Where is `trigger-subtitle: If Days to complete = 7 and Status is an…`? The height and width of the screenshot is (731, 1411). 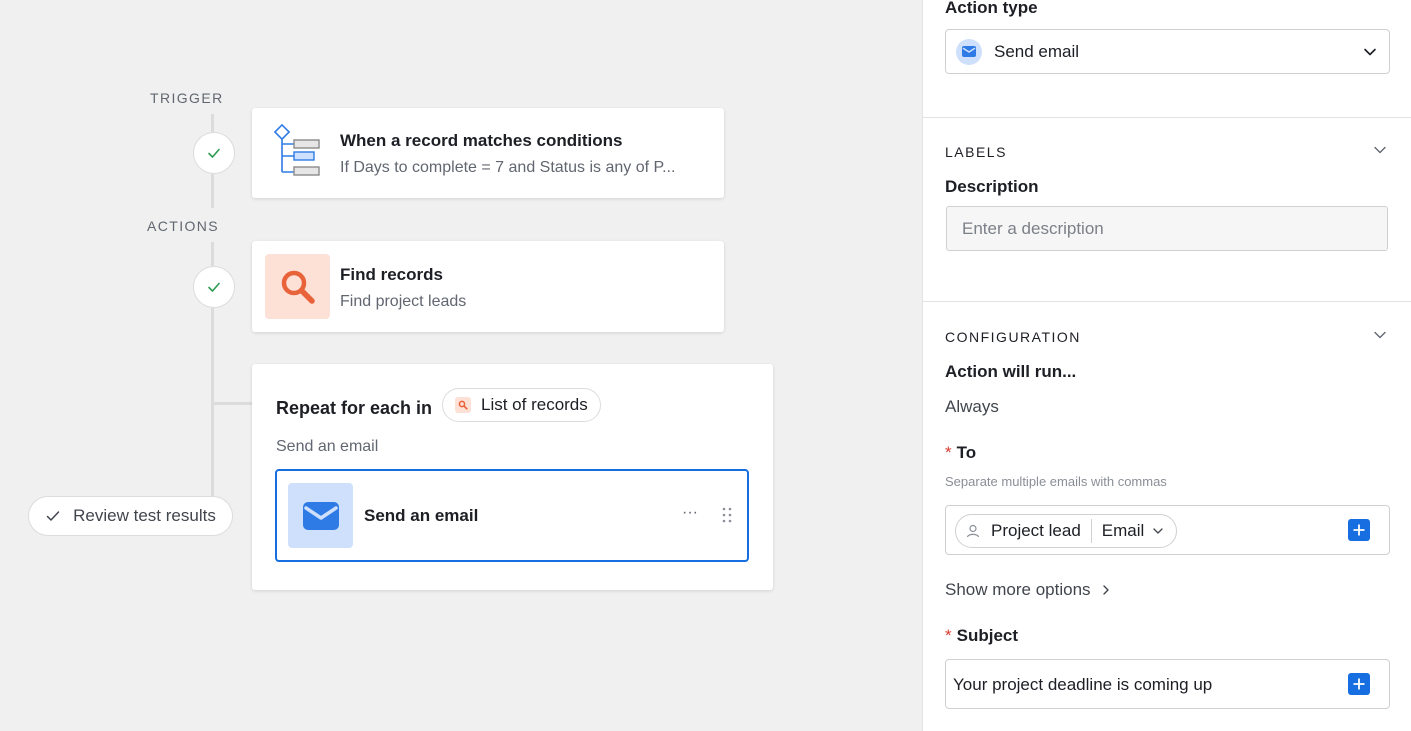
trigger-subtitle: If Days to complete = 7 and Status is an… is located at coordinates (508, 167).